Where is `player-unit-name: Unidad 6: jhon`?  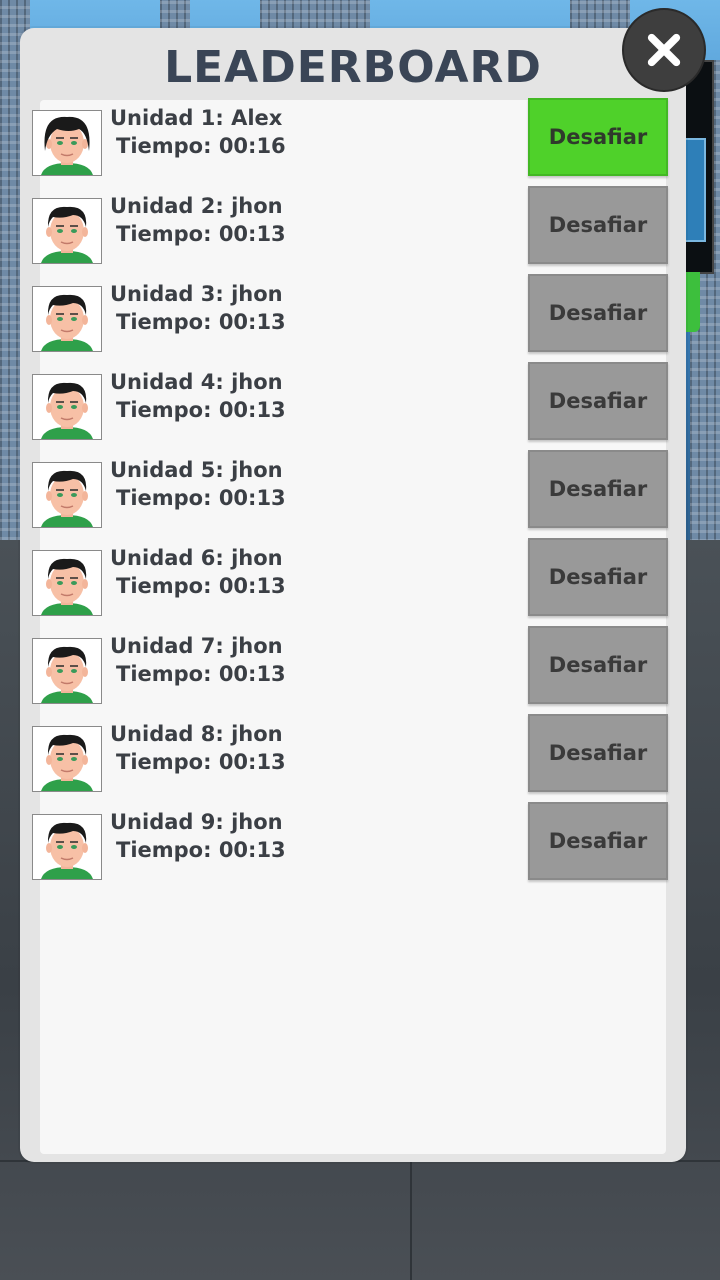
player-unit-name: Unidad 6: jhon is located at coordinates (196, 558).